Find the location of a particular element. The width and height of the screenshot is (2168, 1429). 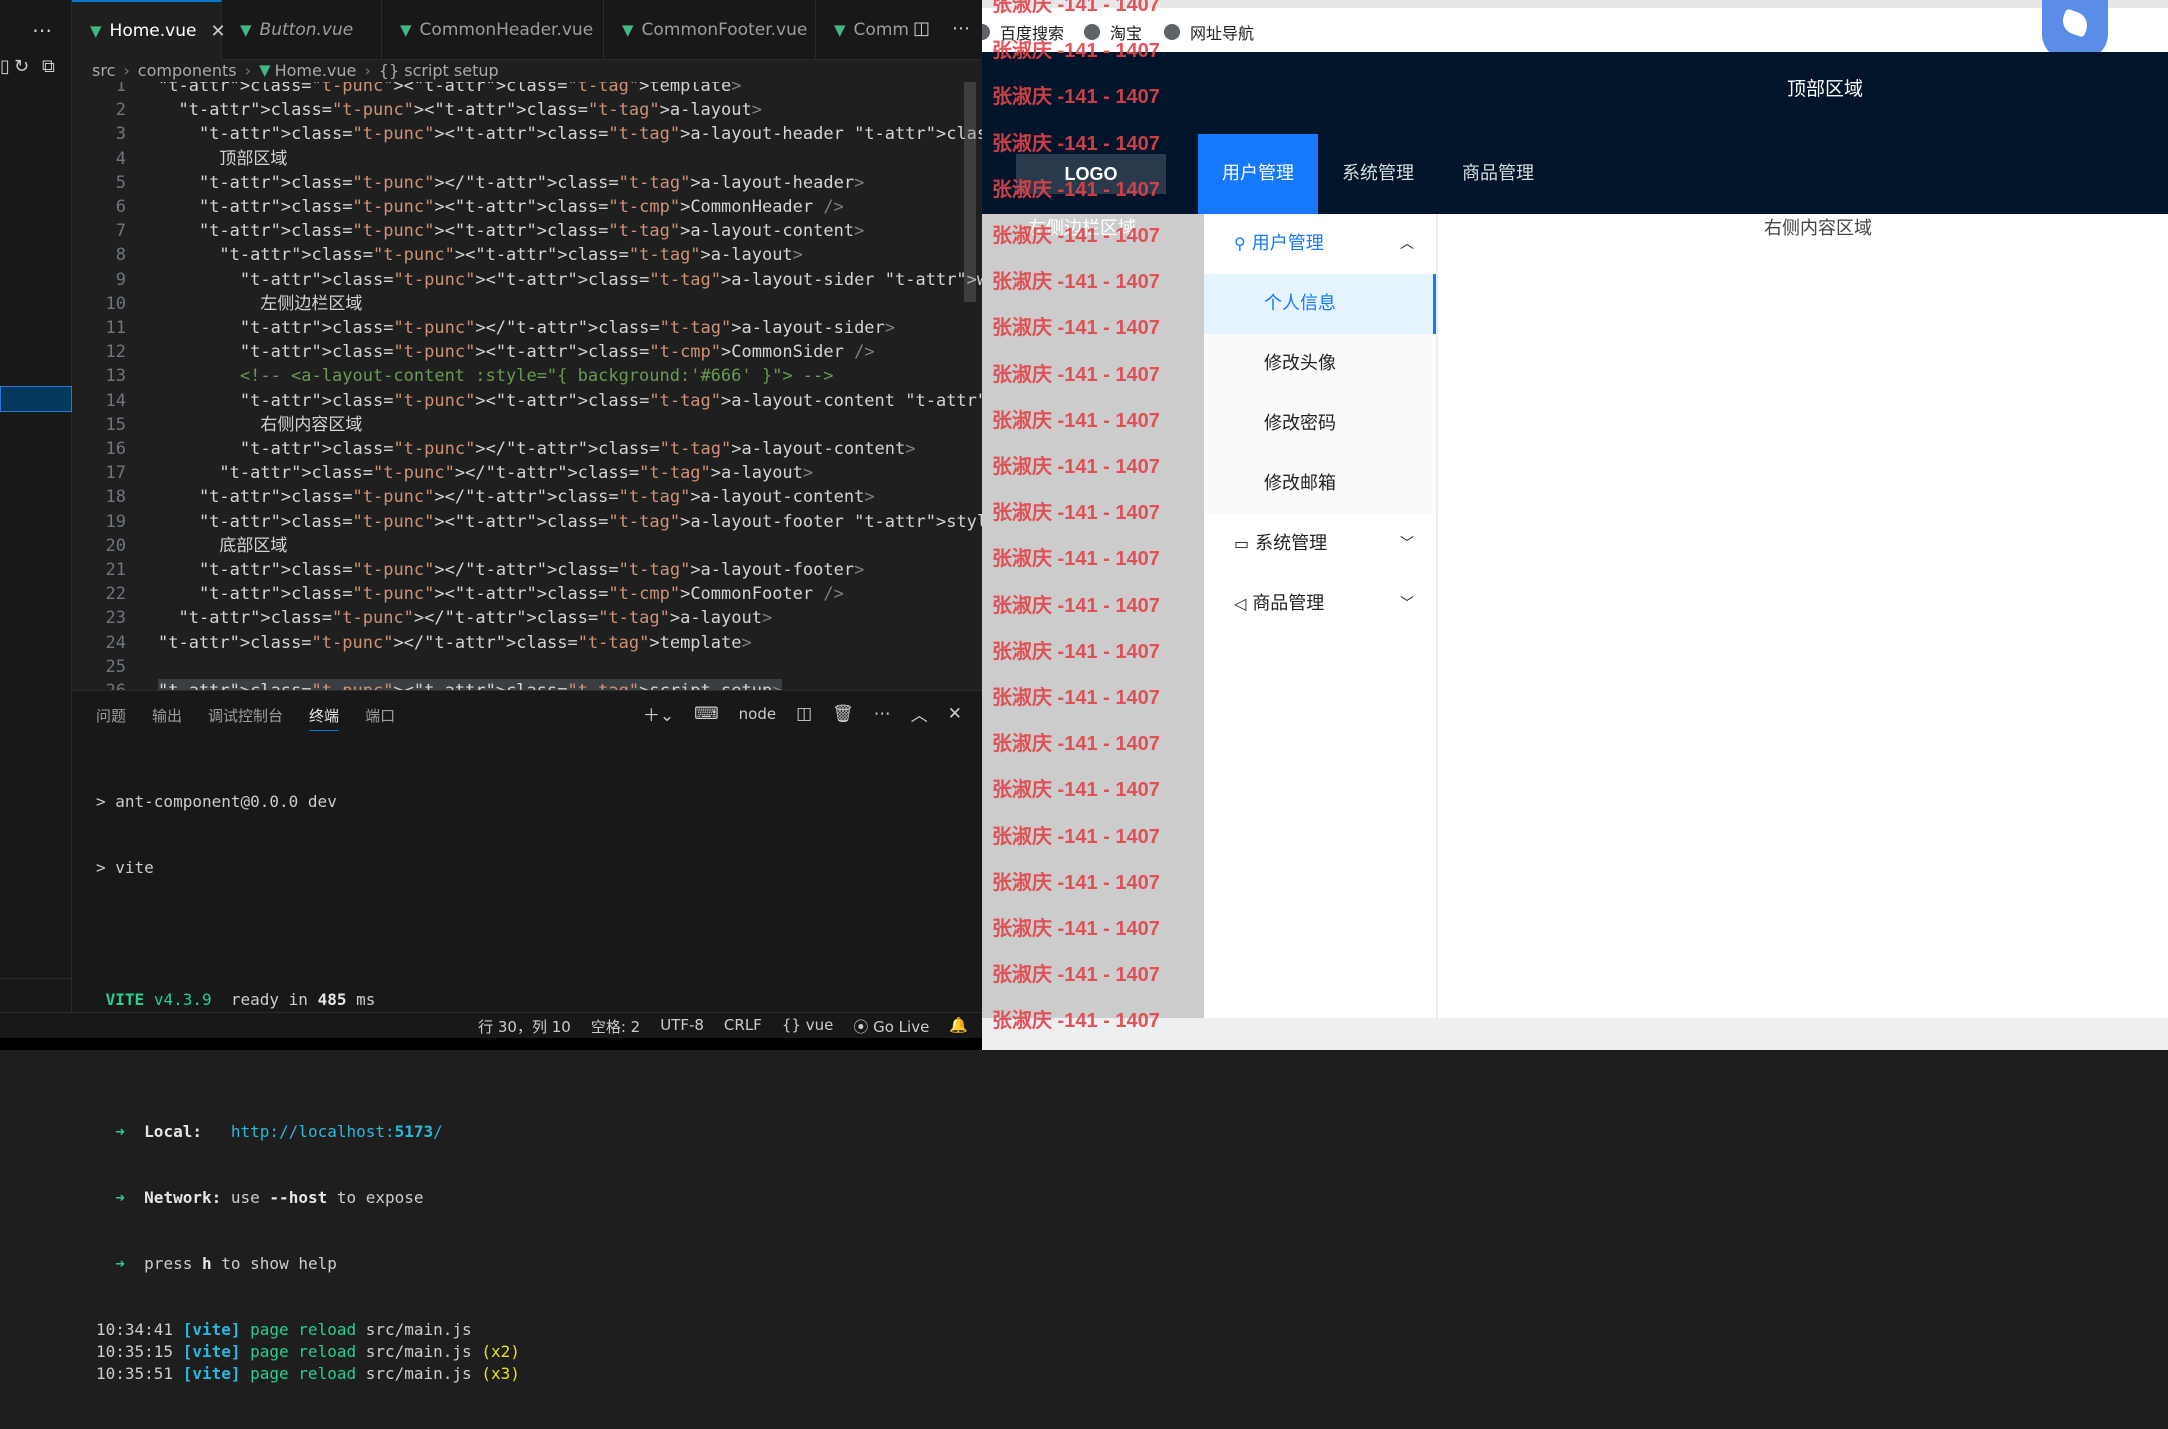

header-title: 顶部区域 is located at coordinates (1824, 89).